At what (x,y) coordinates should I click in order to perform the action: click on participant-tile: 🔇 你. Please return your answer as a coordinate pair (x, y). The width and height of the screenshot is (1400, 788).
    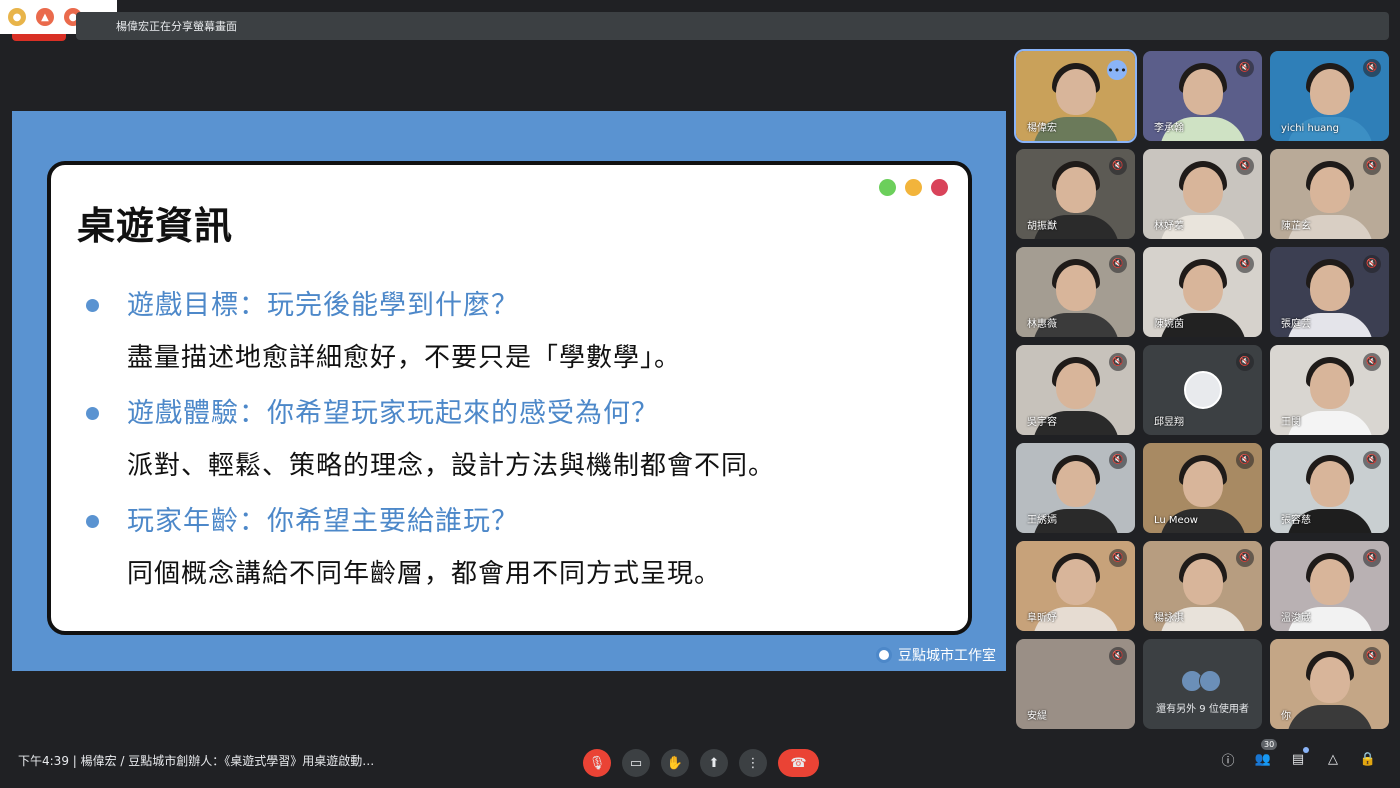
    Looking at the image, I should click on (1329, 684).